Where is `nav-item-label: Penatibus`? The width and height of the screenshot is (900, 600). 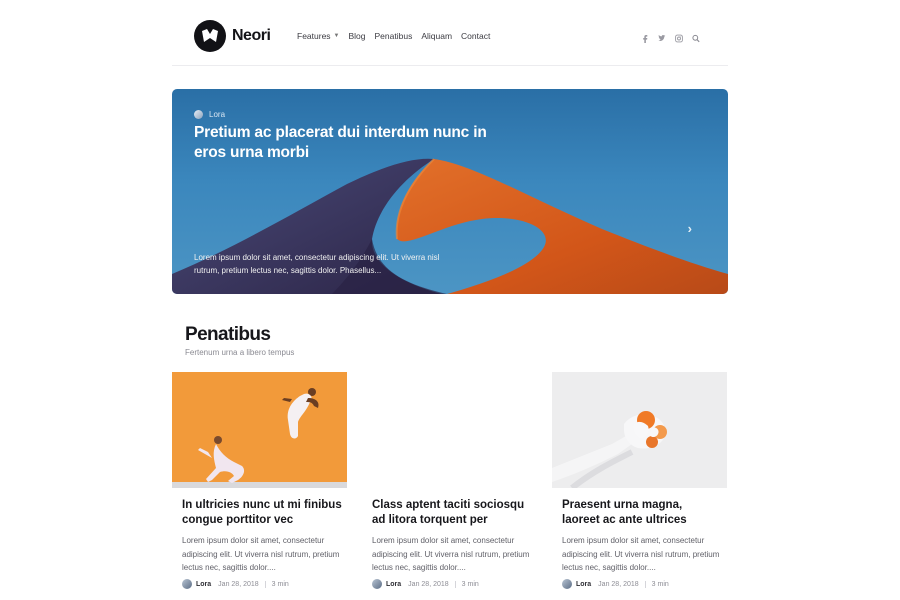
nav-item-label: Penatibus is located at coordinates (393, 36).